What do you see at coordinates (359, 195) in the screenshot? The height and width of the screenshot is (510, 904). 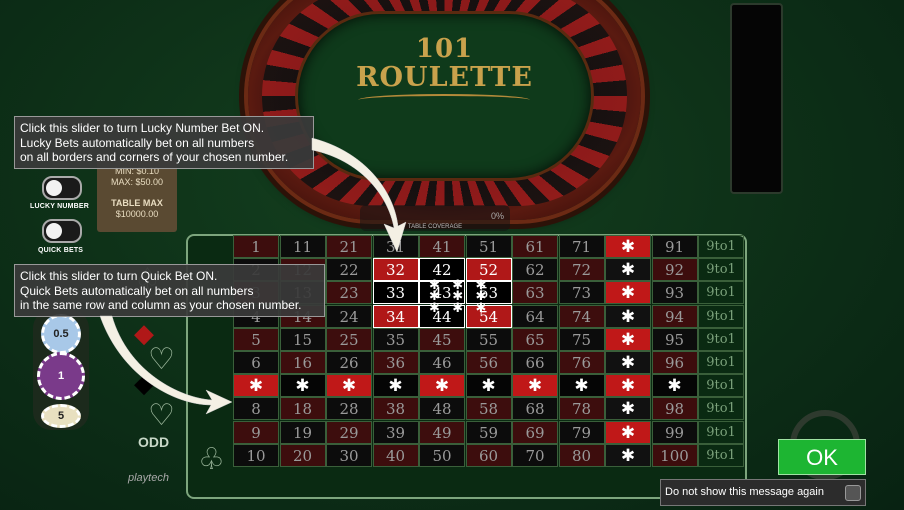 I see `lucky-arrow` at bounding box center [359, 195].